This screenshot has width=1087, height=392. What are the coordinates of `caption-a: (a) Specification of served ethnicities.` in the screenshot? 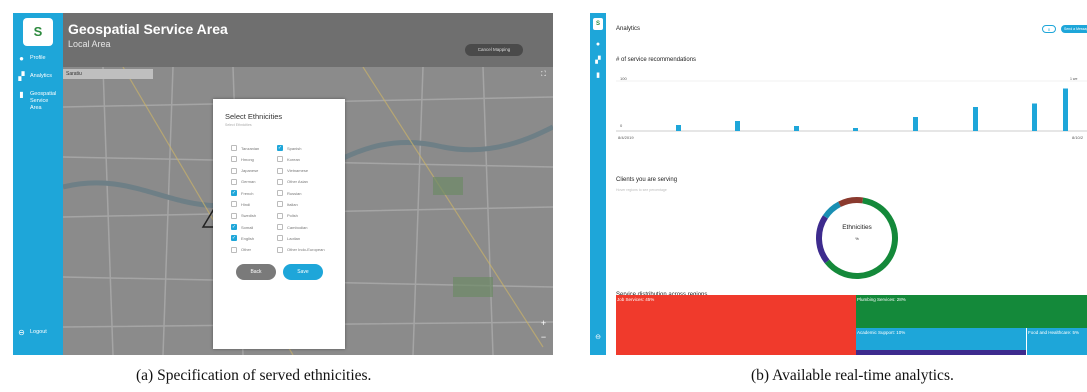 It's located at (254, 375).